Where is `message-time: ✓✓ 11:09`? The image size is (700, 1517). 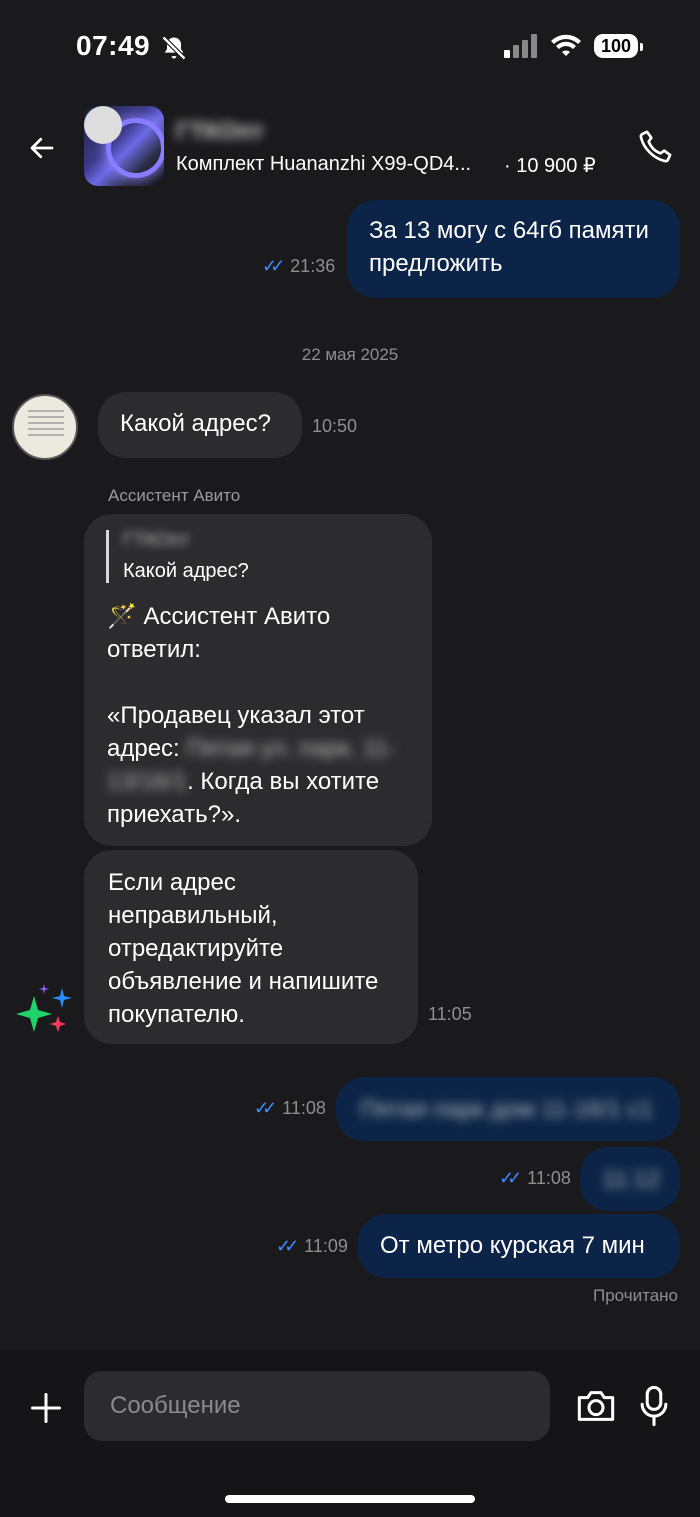
message-time: ✓✓ 11:09 is located at coordinates (312, 1246).